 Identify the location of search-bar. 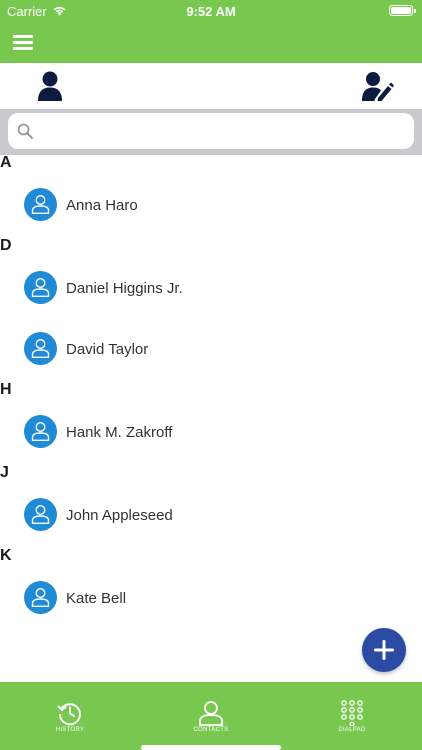
(211, 132).